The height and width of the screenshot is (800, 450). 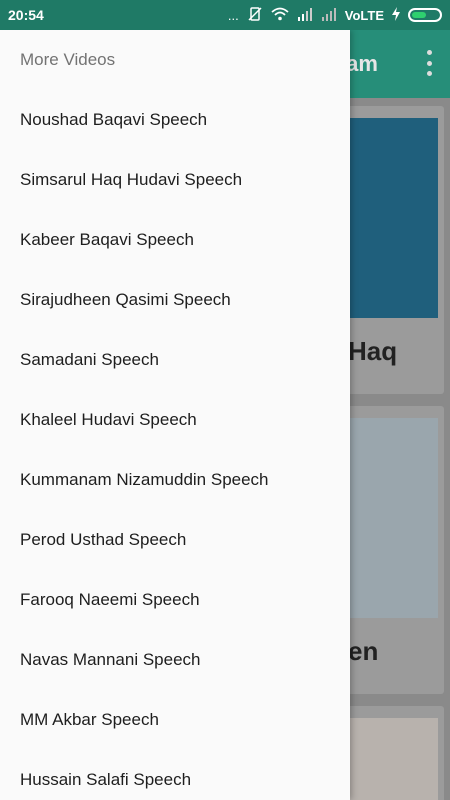 What do you see at coordinates (175, 360) in the screenshot?
I see `drawer-item-samadani: Samadani Speech` at bounding box center [175, 360].